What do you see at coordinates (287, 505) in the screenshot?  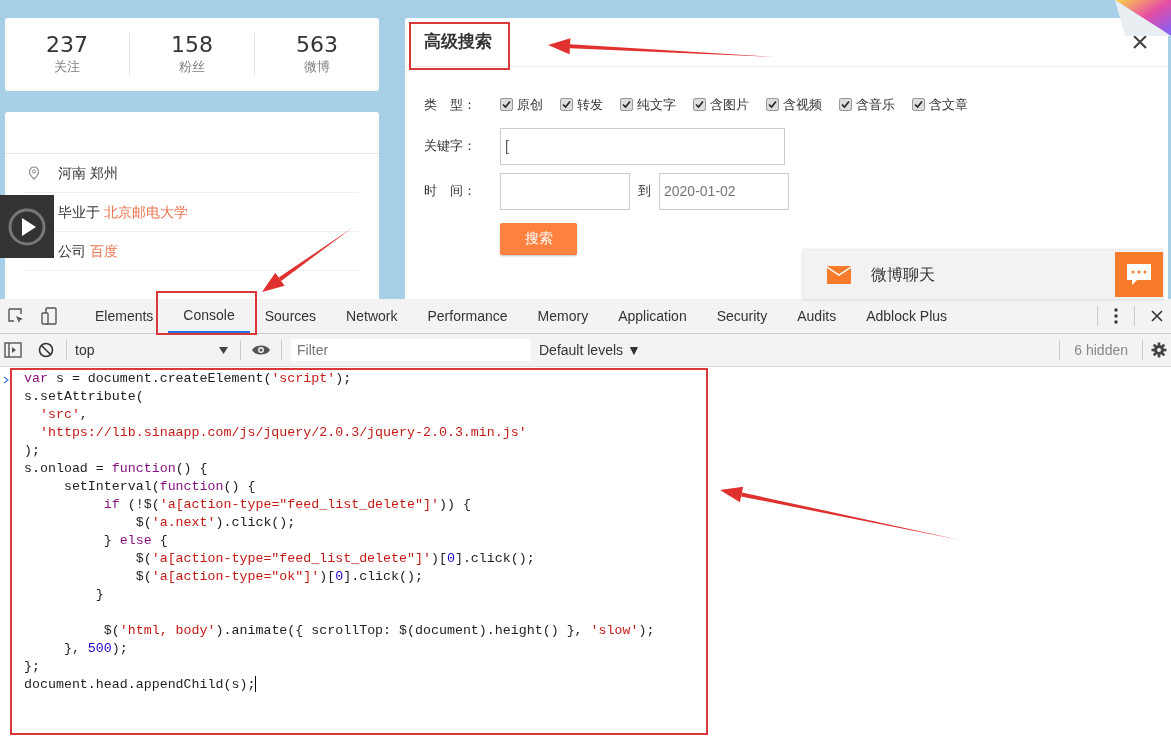 I see `code-line: if (!$('a[action-type="feed_list_delete"]')) {` at bounding box center [287, 505].